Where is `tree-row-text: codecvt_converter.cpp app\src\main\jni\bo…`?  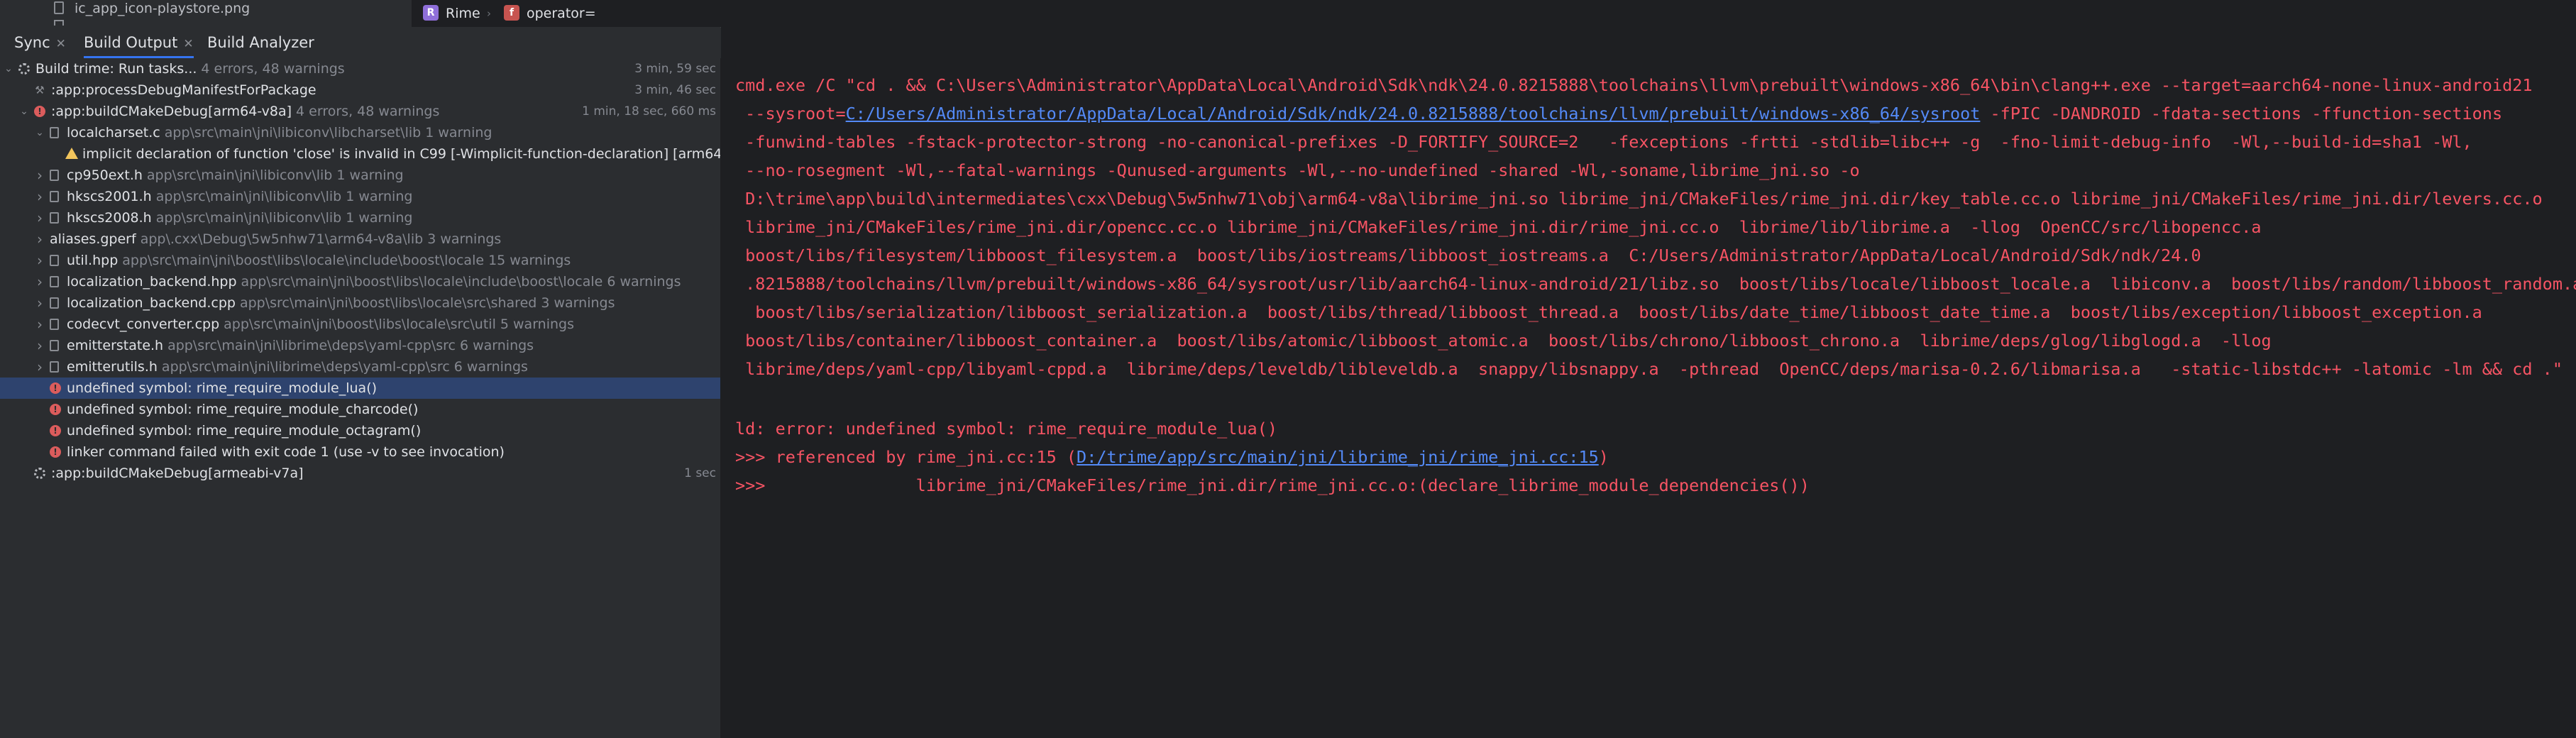
tree-row-text: codecvt_converter.cpp app\src\main\jni\bo… is located at coordinates (320, 324).